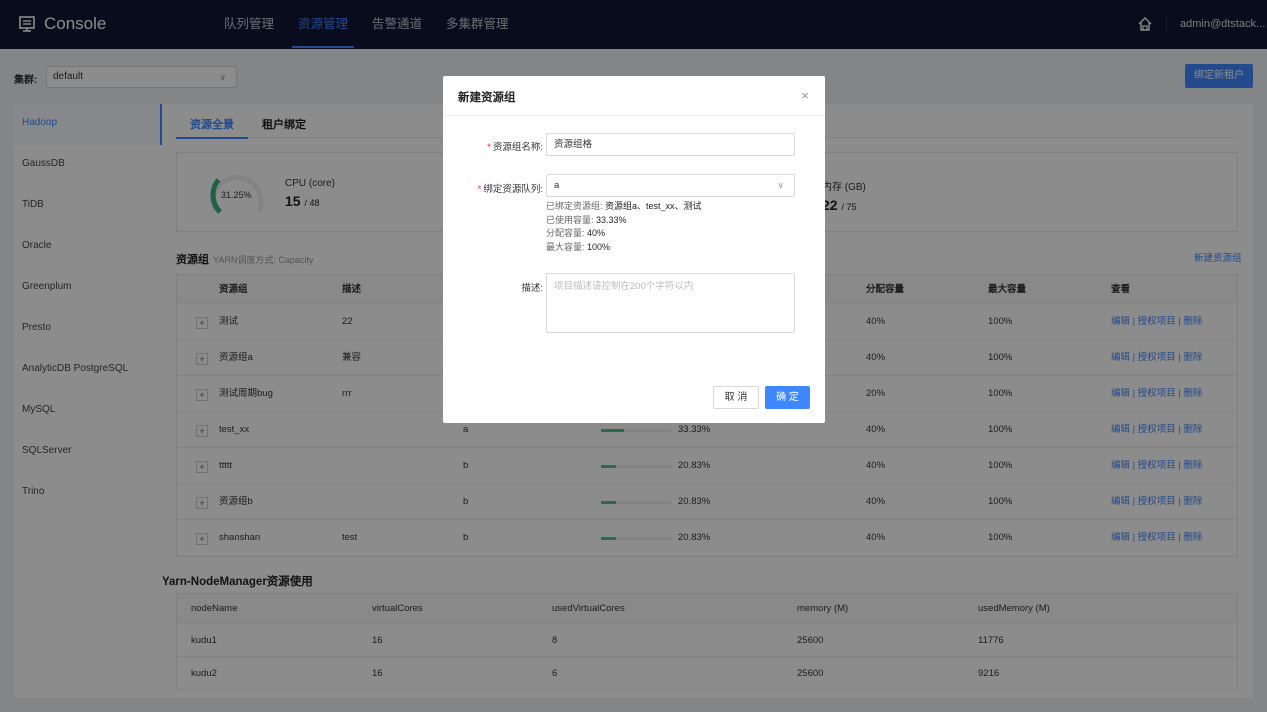  I want to click on info-max-capacity: 最大容量: 100%, so click(578, 246).